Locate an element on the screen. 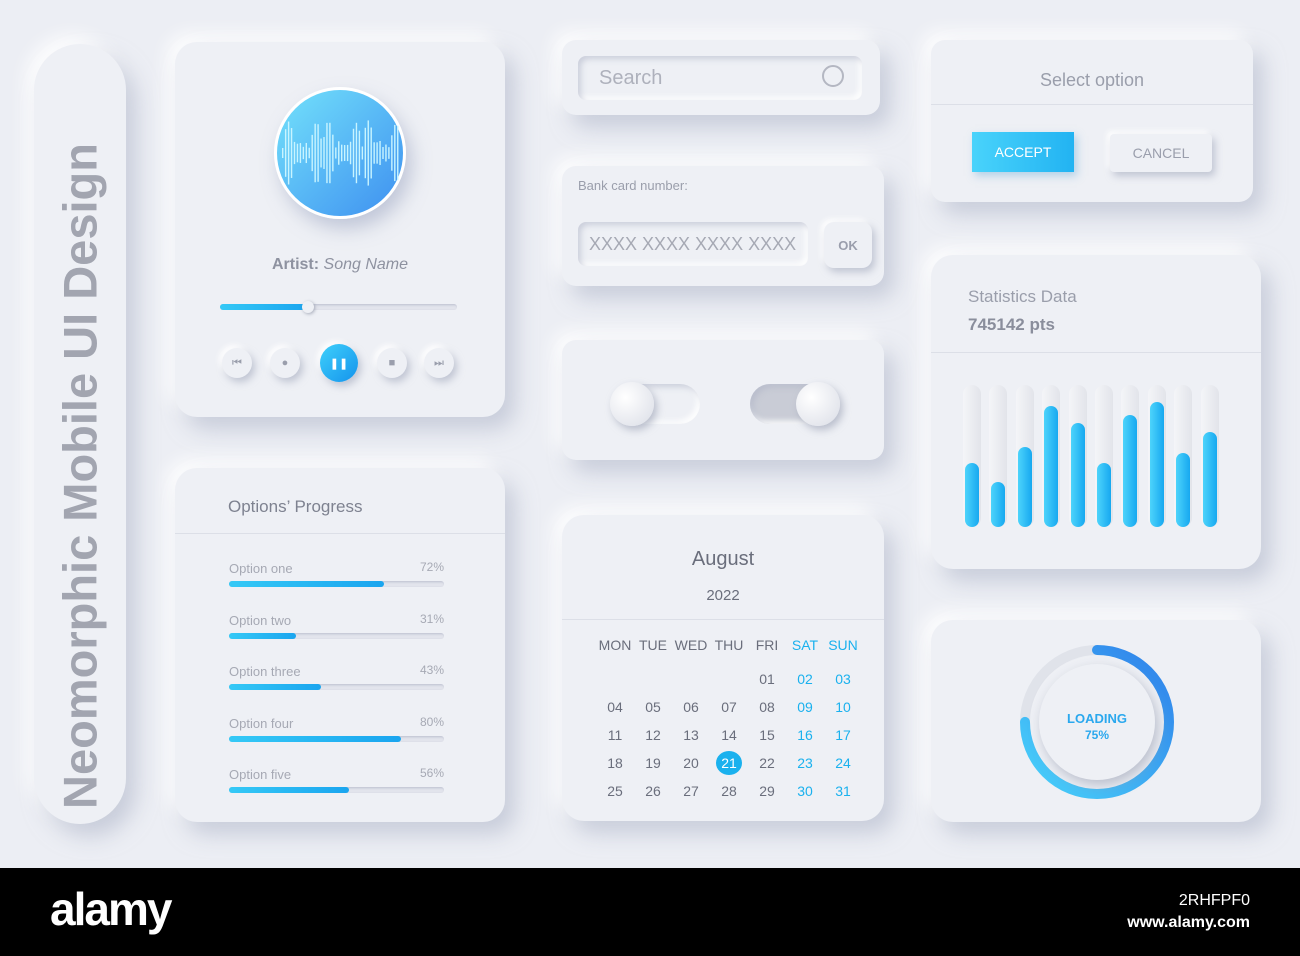  calendar-day: 05 is located at coordinates (653, 707).